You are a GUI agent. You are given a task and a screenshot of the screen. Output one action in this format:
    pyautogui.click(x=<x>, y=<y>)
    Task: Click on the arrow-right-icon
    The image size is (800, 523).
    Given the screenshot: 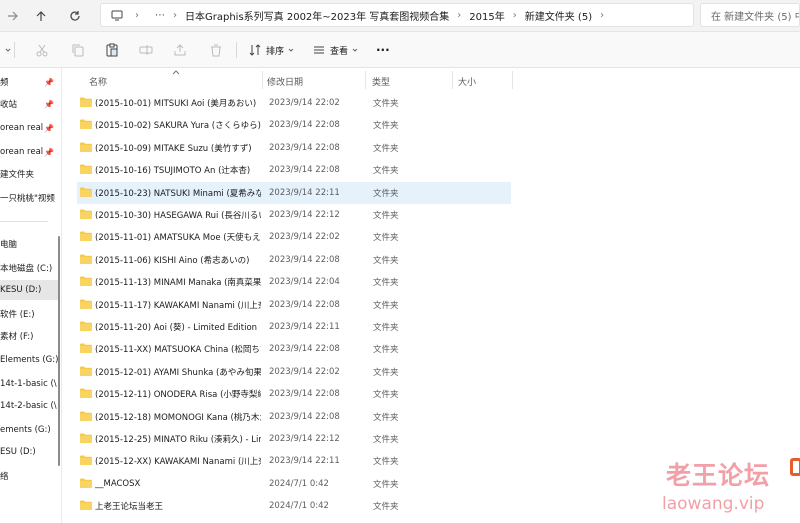 What is the action you would take?
    pyautogui.click(x=13, y=16)
    